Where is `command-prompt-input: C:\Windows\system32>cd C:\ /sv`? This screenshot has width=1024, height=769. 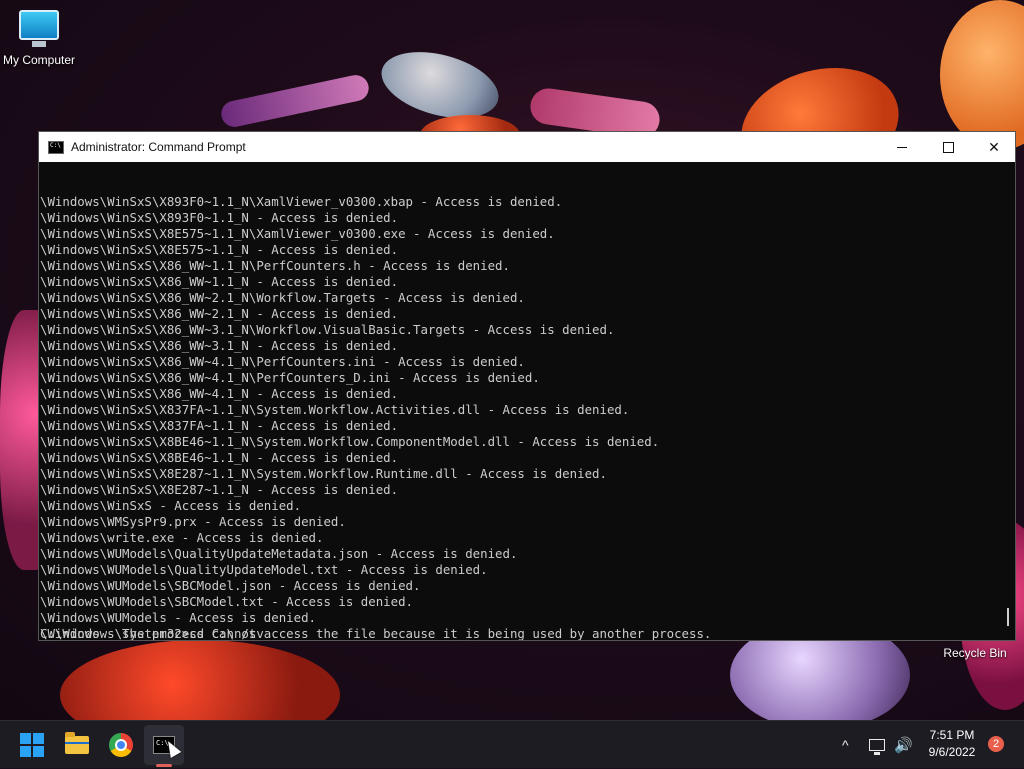 command-prompt-input: C:\Windows\system32>cd C:\ /sv is located at coordinates (152, 633).